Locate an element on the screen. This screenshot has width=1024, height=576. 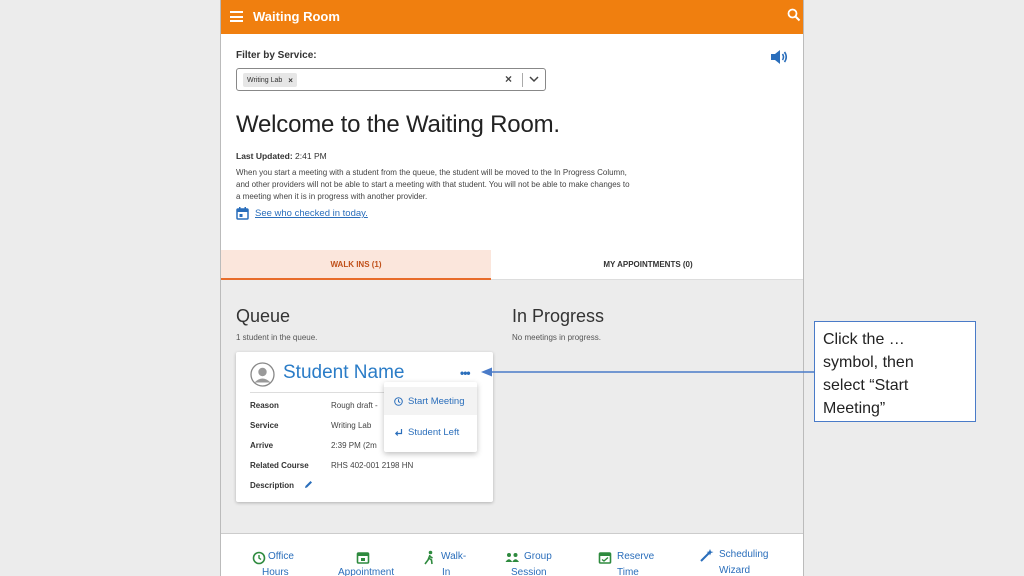
calendar-plus-icon is located at coordinates (363, 558).